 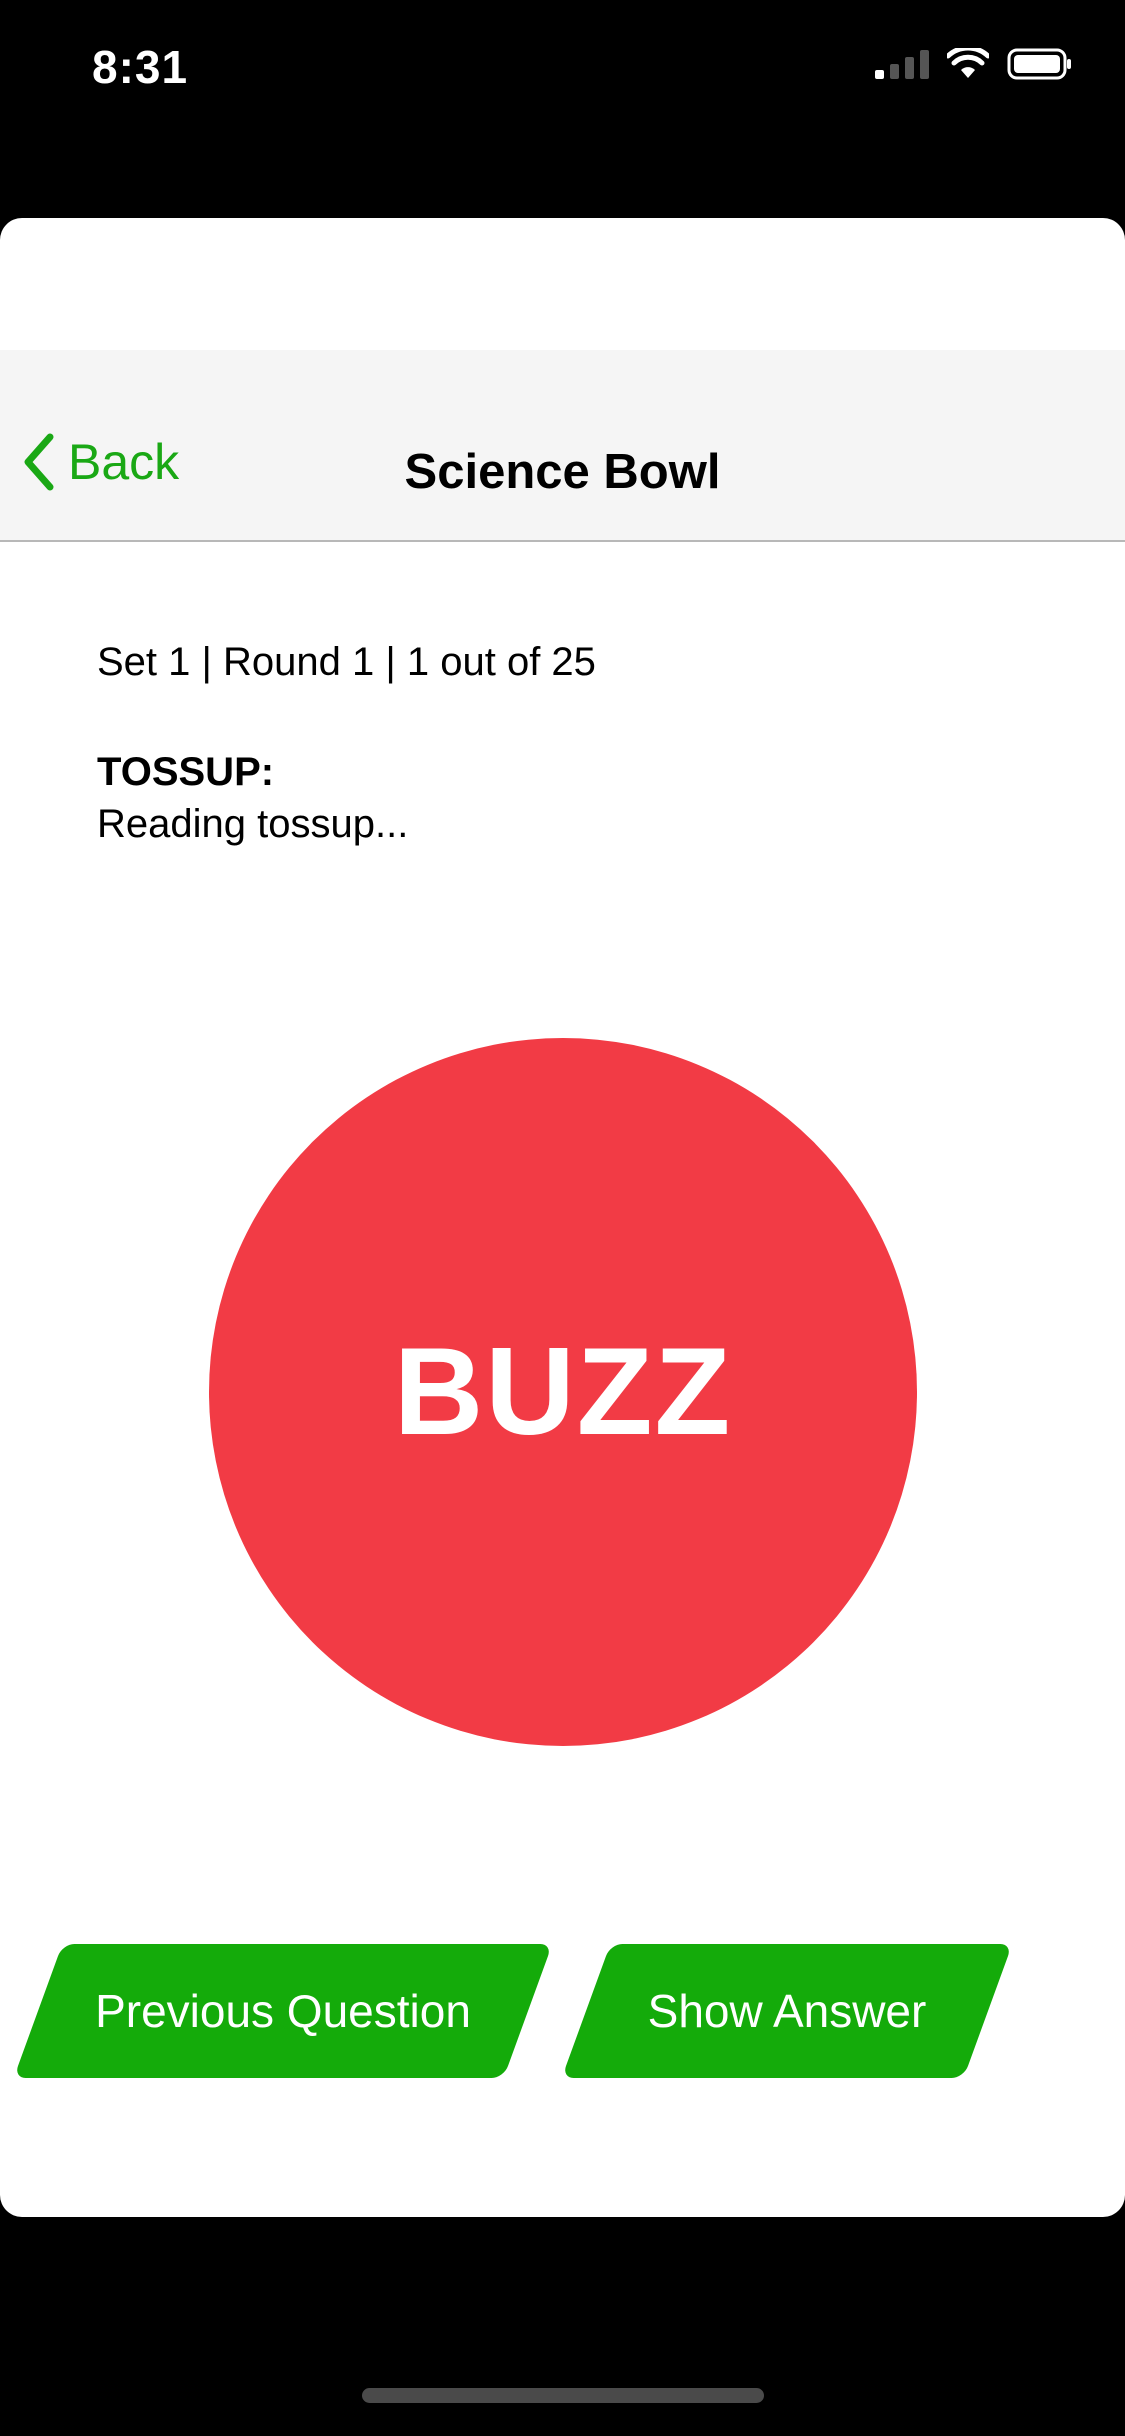 What do you see at coordinates (563, 2395) in the screenshot?
I see `home-indicator` at bounding box center [563, 2395].